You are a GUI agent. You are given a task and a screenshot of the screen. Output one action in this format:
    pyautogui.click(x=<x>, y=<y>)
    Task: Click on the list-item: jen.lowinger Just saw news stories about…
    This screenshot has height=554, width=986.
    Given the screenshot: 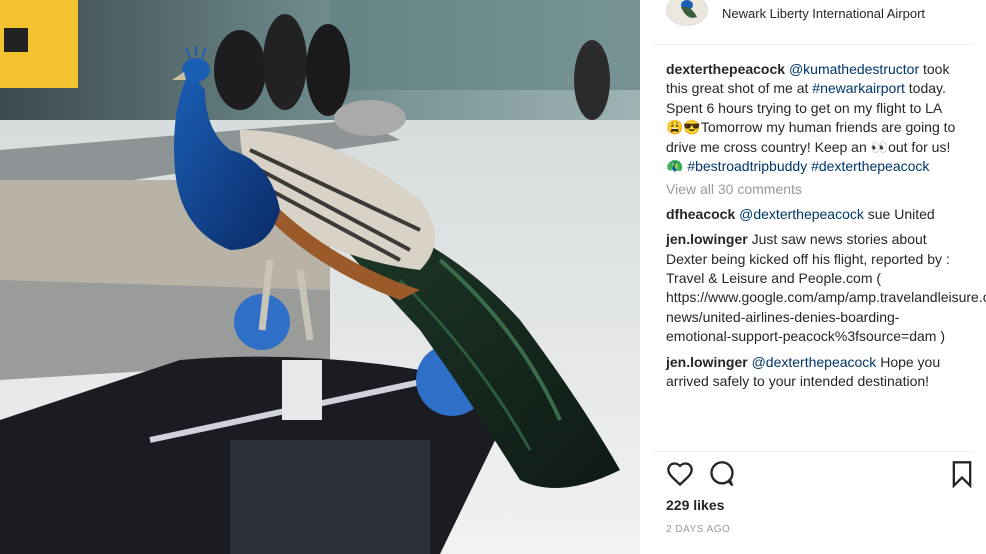 What is the action you would take?
    pyautogui.click(x=826, y=288)
    